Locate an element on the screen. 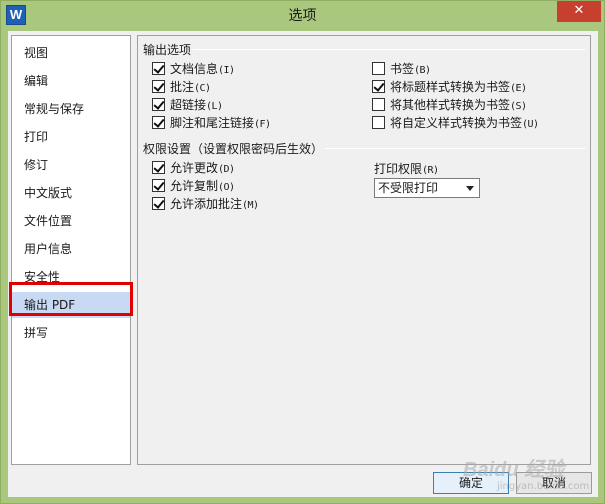  ok-button: 确定 is located at coordinates (471, 483).